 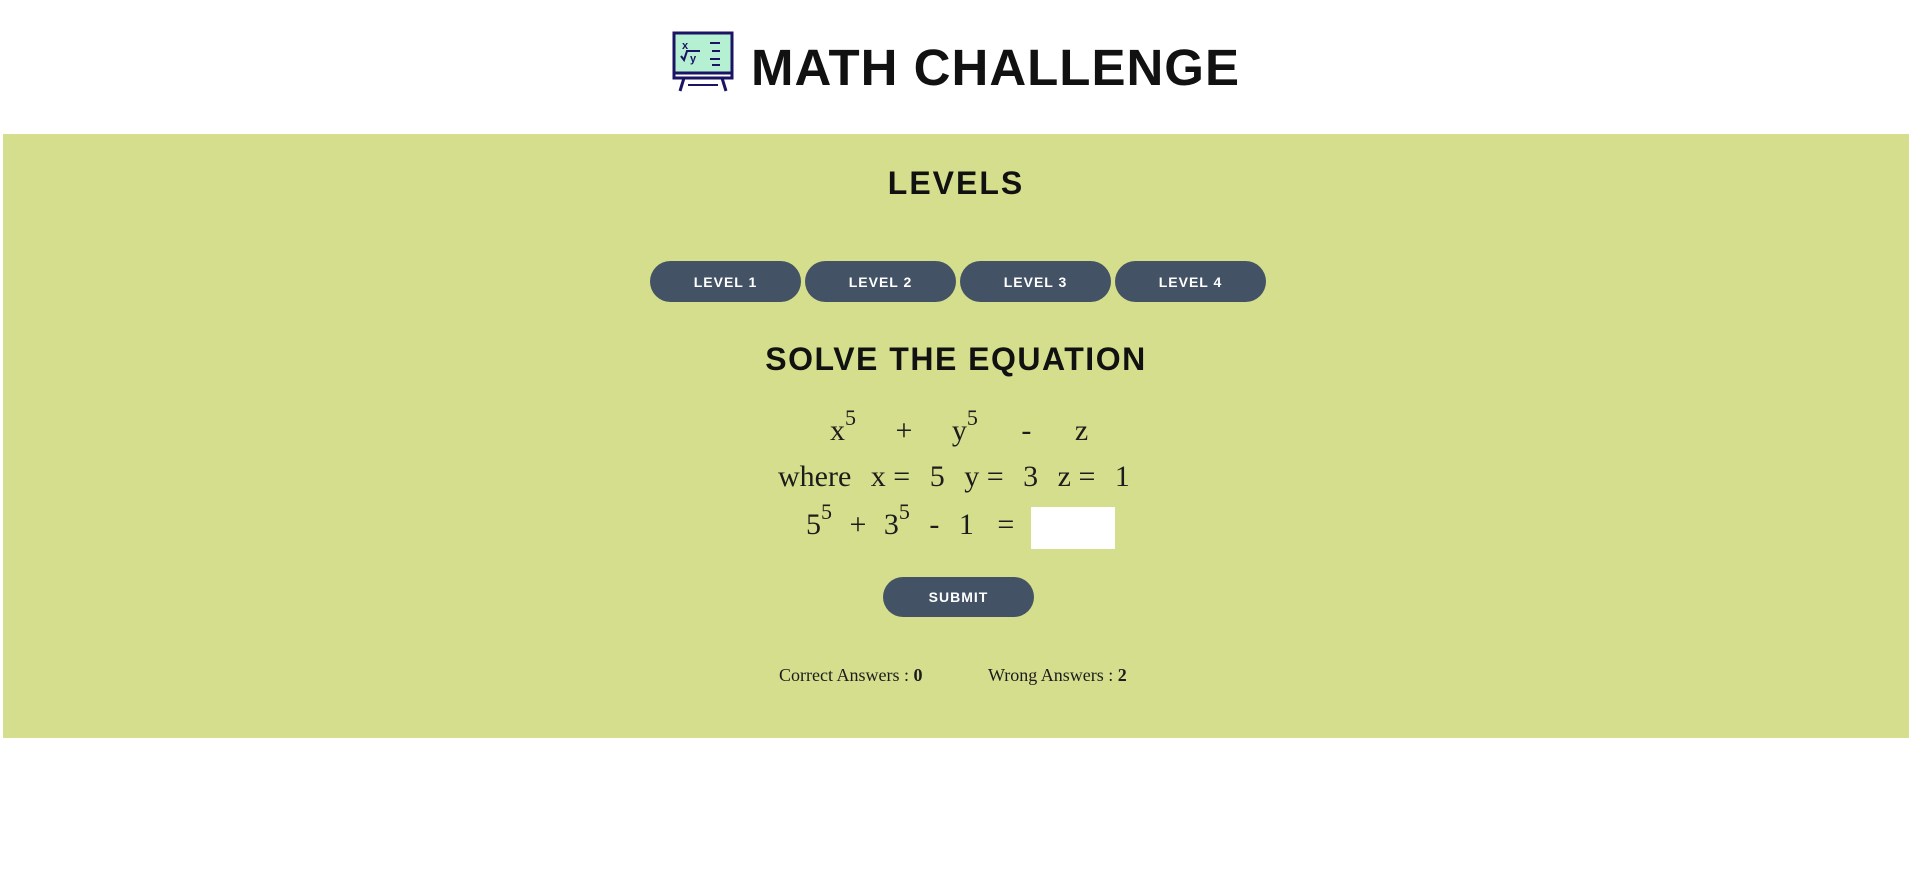 I want to click on op-plus: +, so click(x=904, y=430).